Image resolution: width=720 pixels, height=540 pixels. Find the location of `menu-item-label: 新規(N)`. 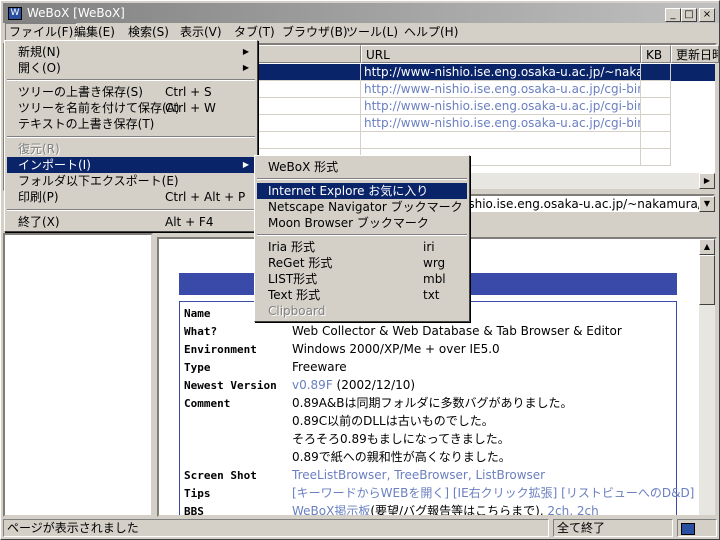

menu-item-label: 新規(N) is located at coordinates (39, 52).